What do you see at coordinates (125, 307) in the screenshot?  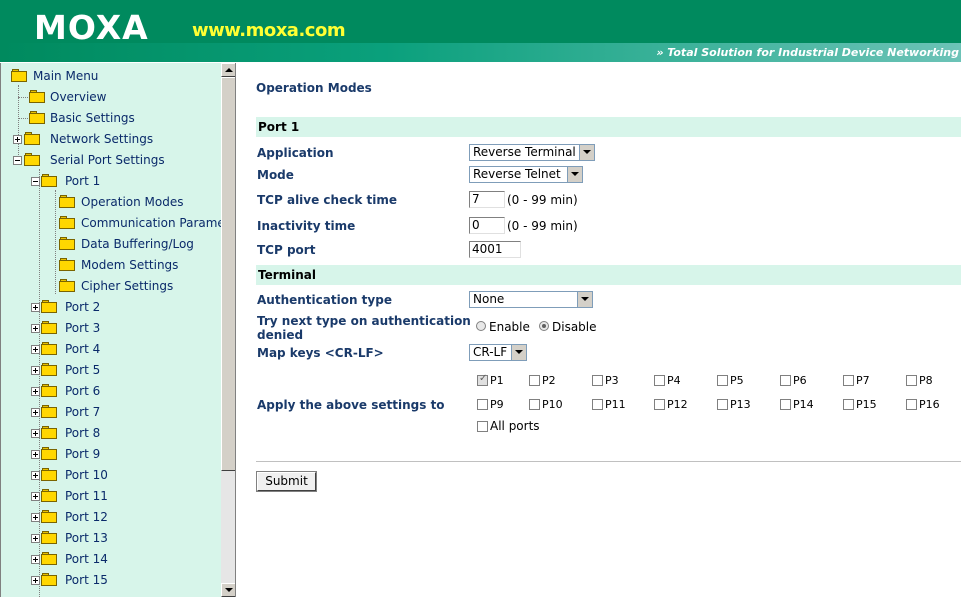 I see `sidebar-item-port-2: Port 2` at bounding box center [125, 307].